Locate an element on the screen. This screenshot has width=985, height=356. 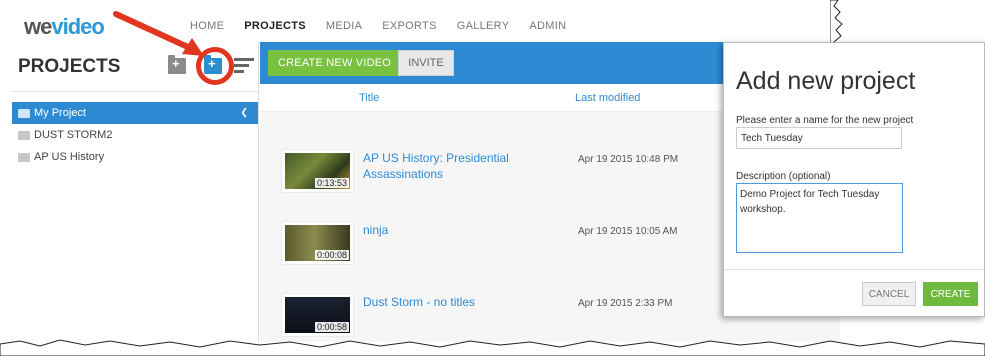
video-title: ninja is located at coordinates (453, 230).